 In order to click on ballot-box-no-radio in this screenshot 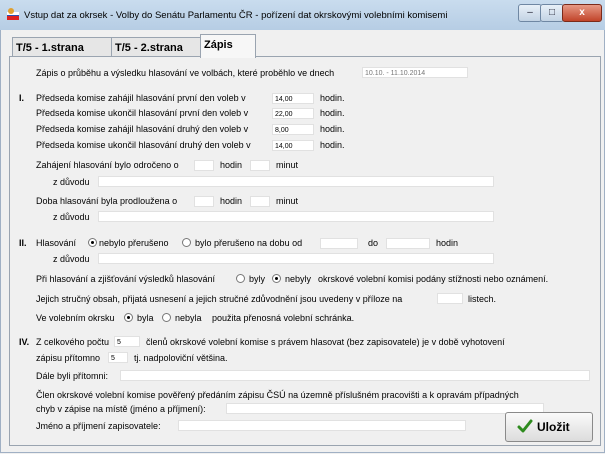, I will do `click(166, 317)`.